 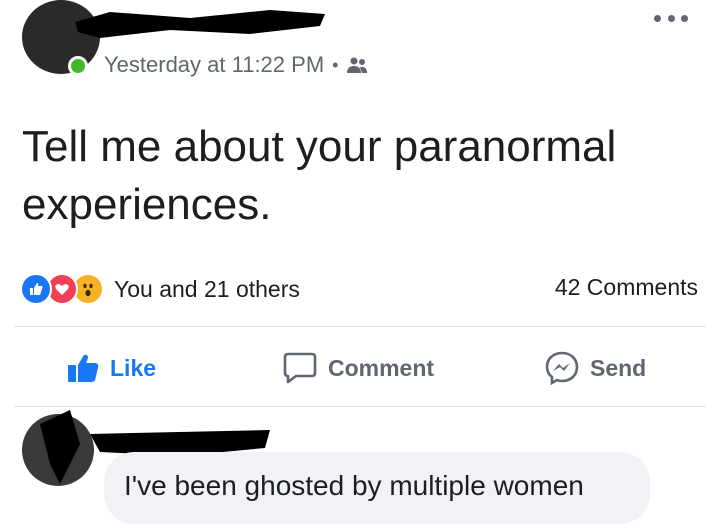 I want to click on send-button: Send, so click(x=595, y=368).